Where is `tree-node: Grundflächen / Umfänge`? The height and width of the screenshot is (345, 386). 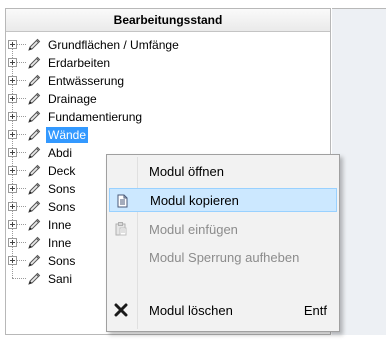 tree-node: Grundflächen / Umfänge is located at coordinates (166, 45).